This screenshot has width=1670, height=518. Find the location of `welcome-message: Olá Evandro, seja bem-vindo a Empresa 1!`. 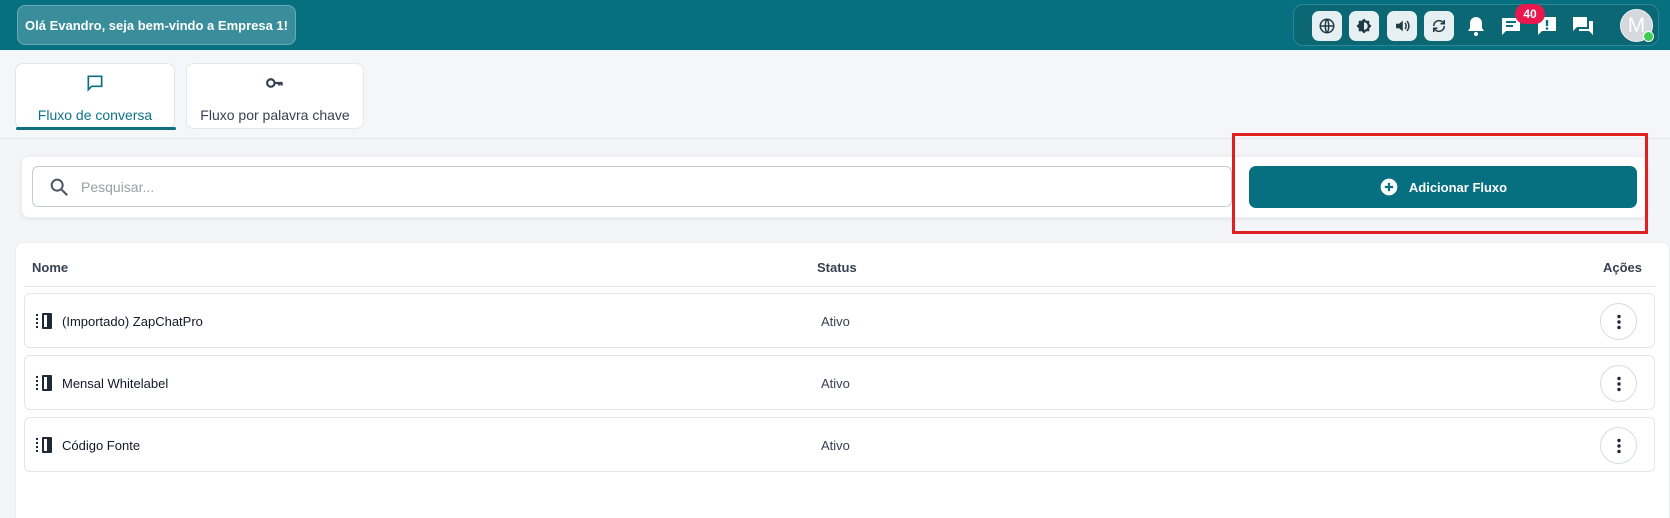

welcome-message: Olá Evandro, seja bem-vindo a Empresa 1! is located at coordinates (156, 25).